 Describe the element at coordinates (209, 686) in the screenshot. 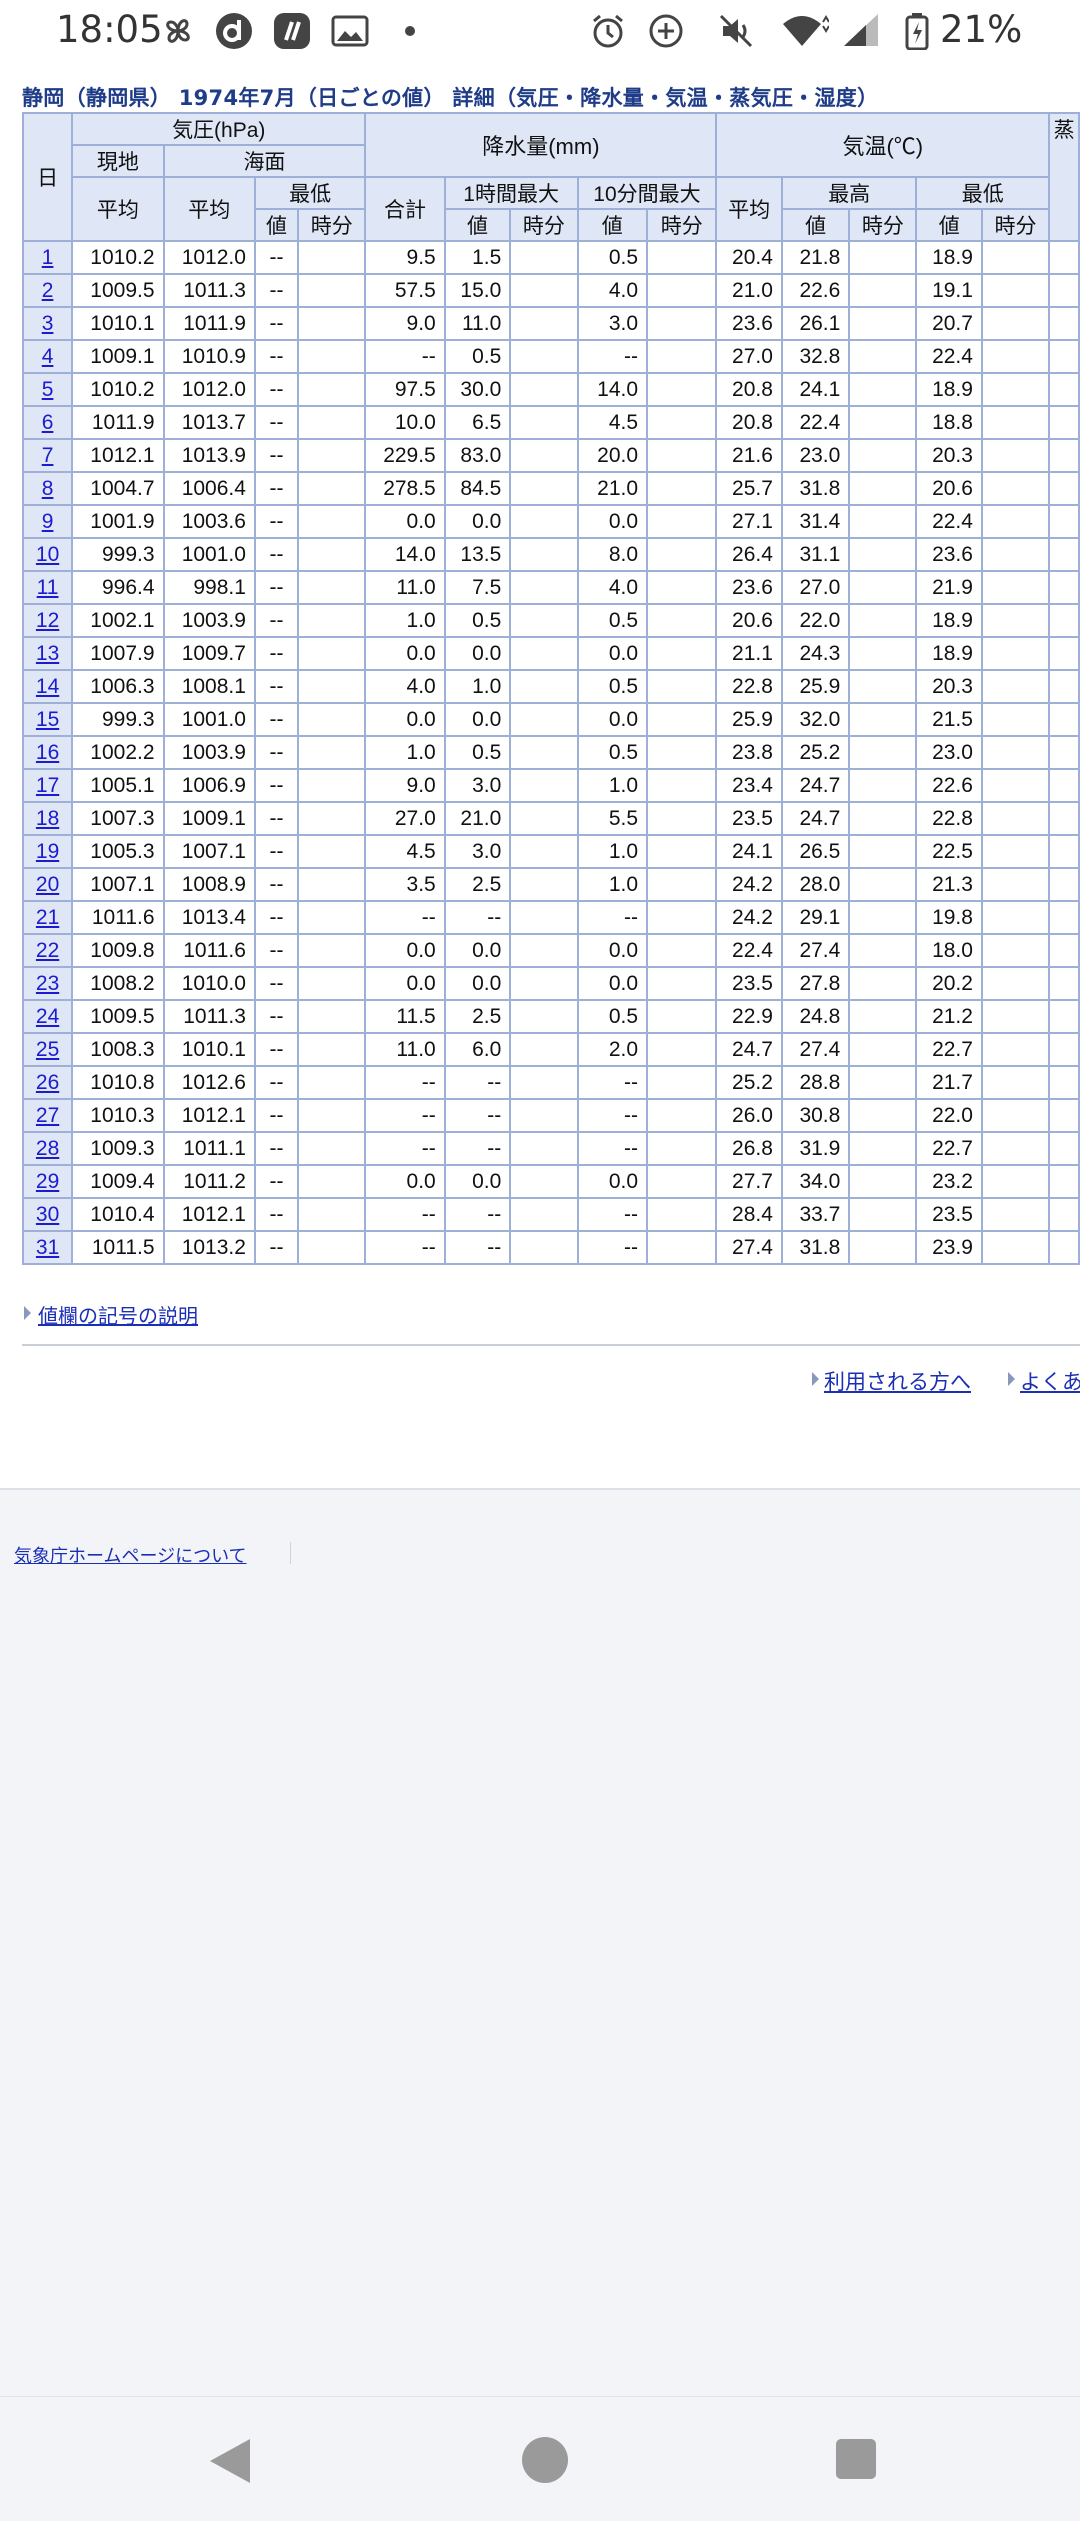

I see `sea-pressure-avg-cell: 1008.1` at that location.